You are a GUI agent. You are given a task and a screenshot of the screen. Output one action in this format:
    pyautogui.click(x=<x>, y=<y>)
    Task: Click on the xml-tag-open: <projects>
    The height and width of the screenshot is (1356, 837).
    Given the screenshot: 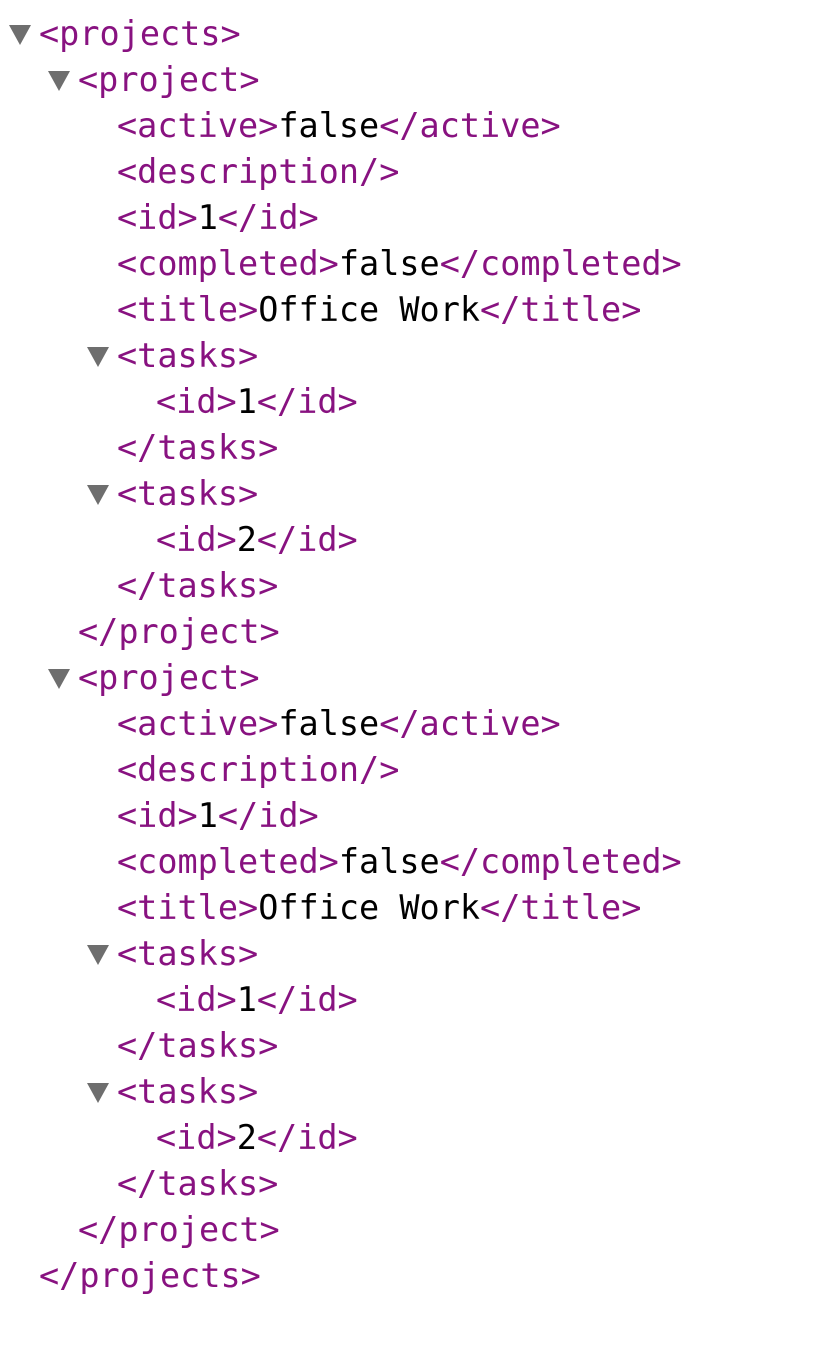 What is the action you would take?
    pyautogui.click(x=140, y=33)
    